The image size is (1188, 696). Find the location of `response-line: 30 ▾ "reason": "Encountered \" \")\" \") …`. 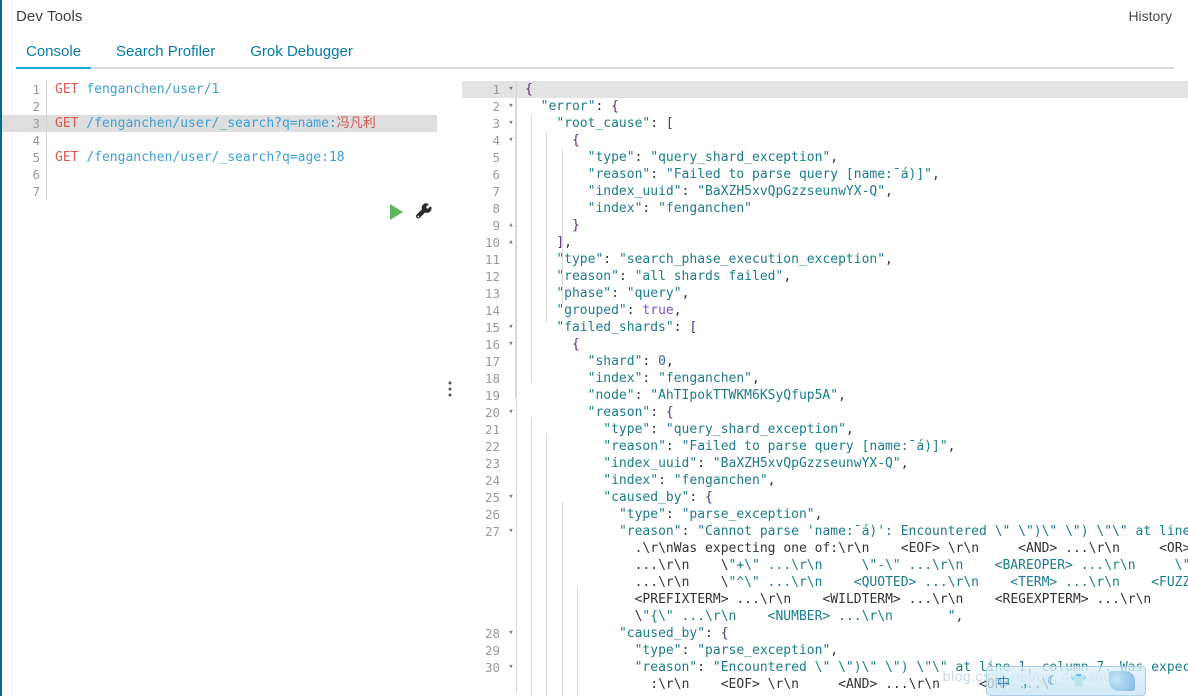

response-line: 30 ▾ "reason": "Encountered \" \")\" \") … is located at coordinates (825, 667).